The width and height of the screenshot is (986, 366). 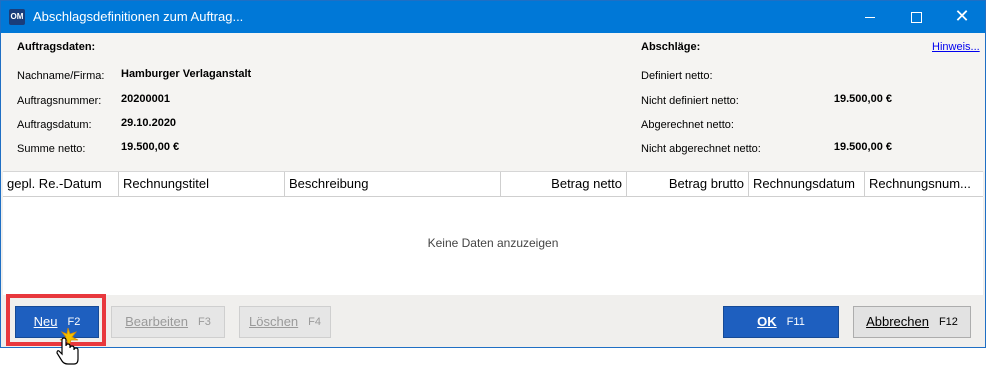 I want to click on field-value-nicht-definiert-netto: 19.500,00 €, so click(x=862, y=99).